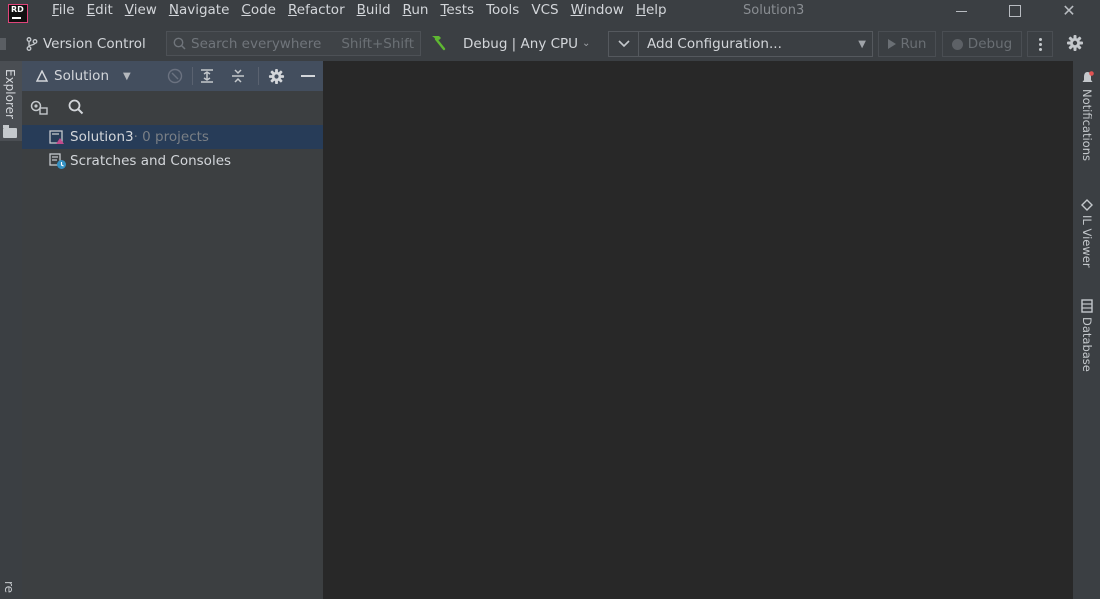  I want to click on menu-build: Build, so click(374, 13).